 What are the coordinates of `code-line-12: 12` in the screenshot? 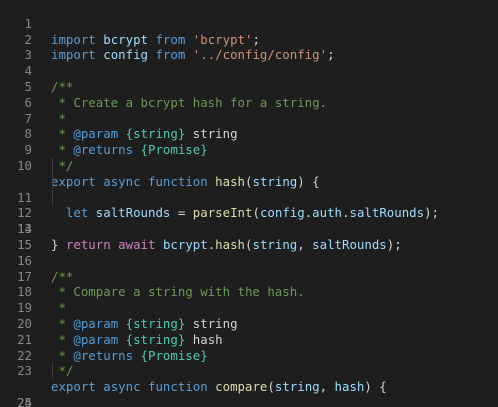 It's located at (249, 196).